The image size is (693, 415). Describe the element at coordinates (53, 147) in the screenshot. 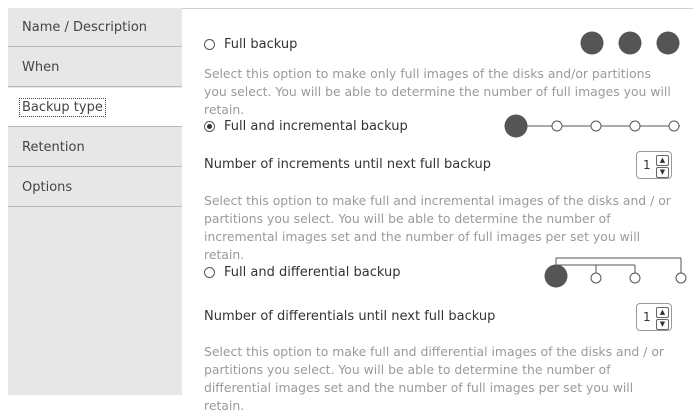

I see `sidebar-item-label: Retention` at that location.